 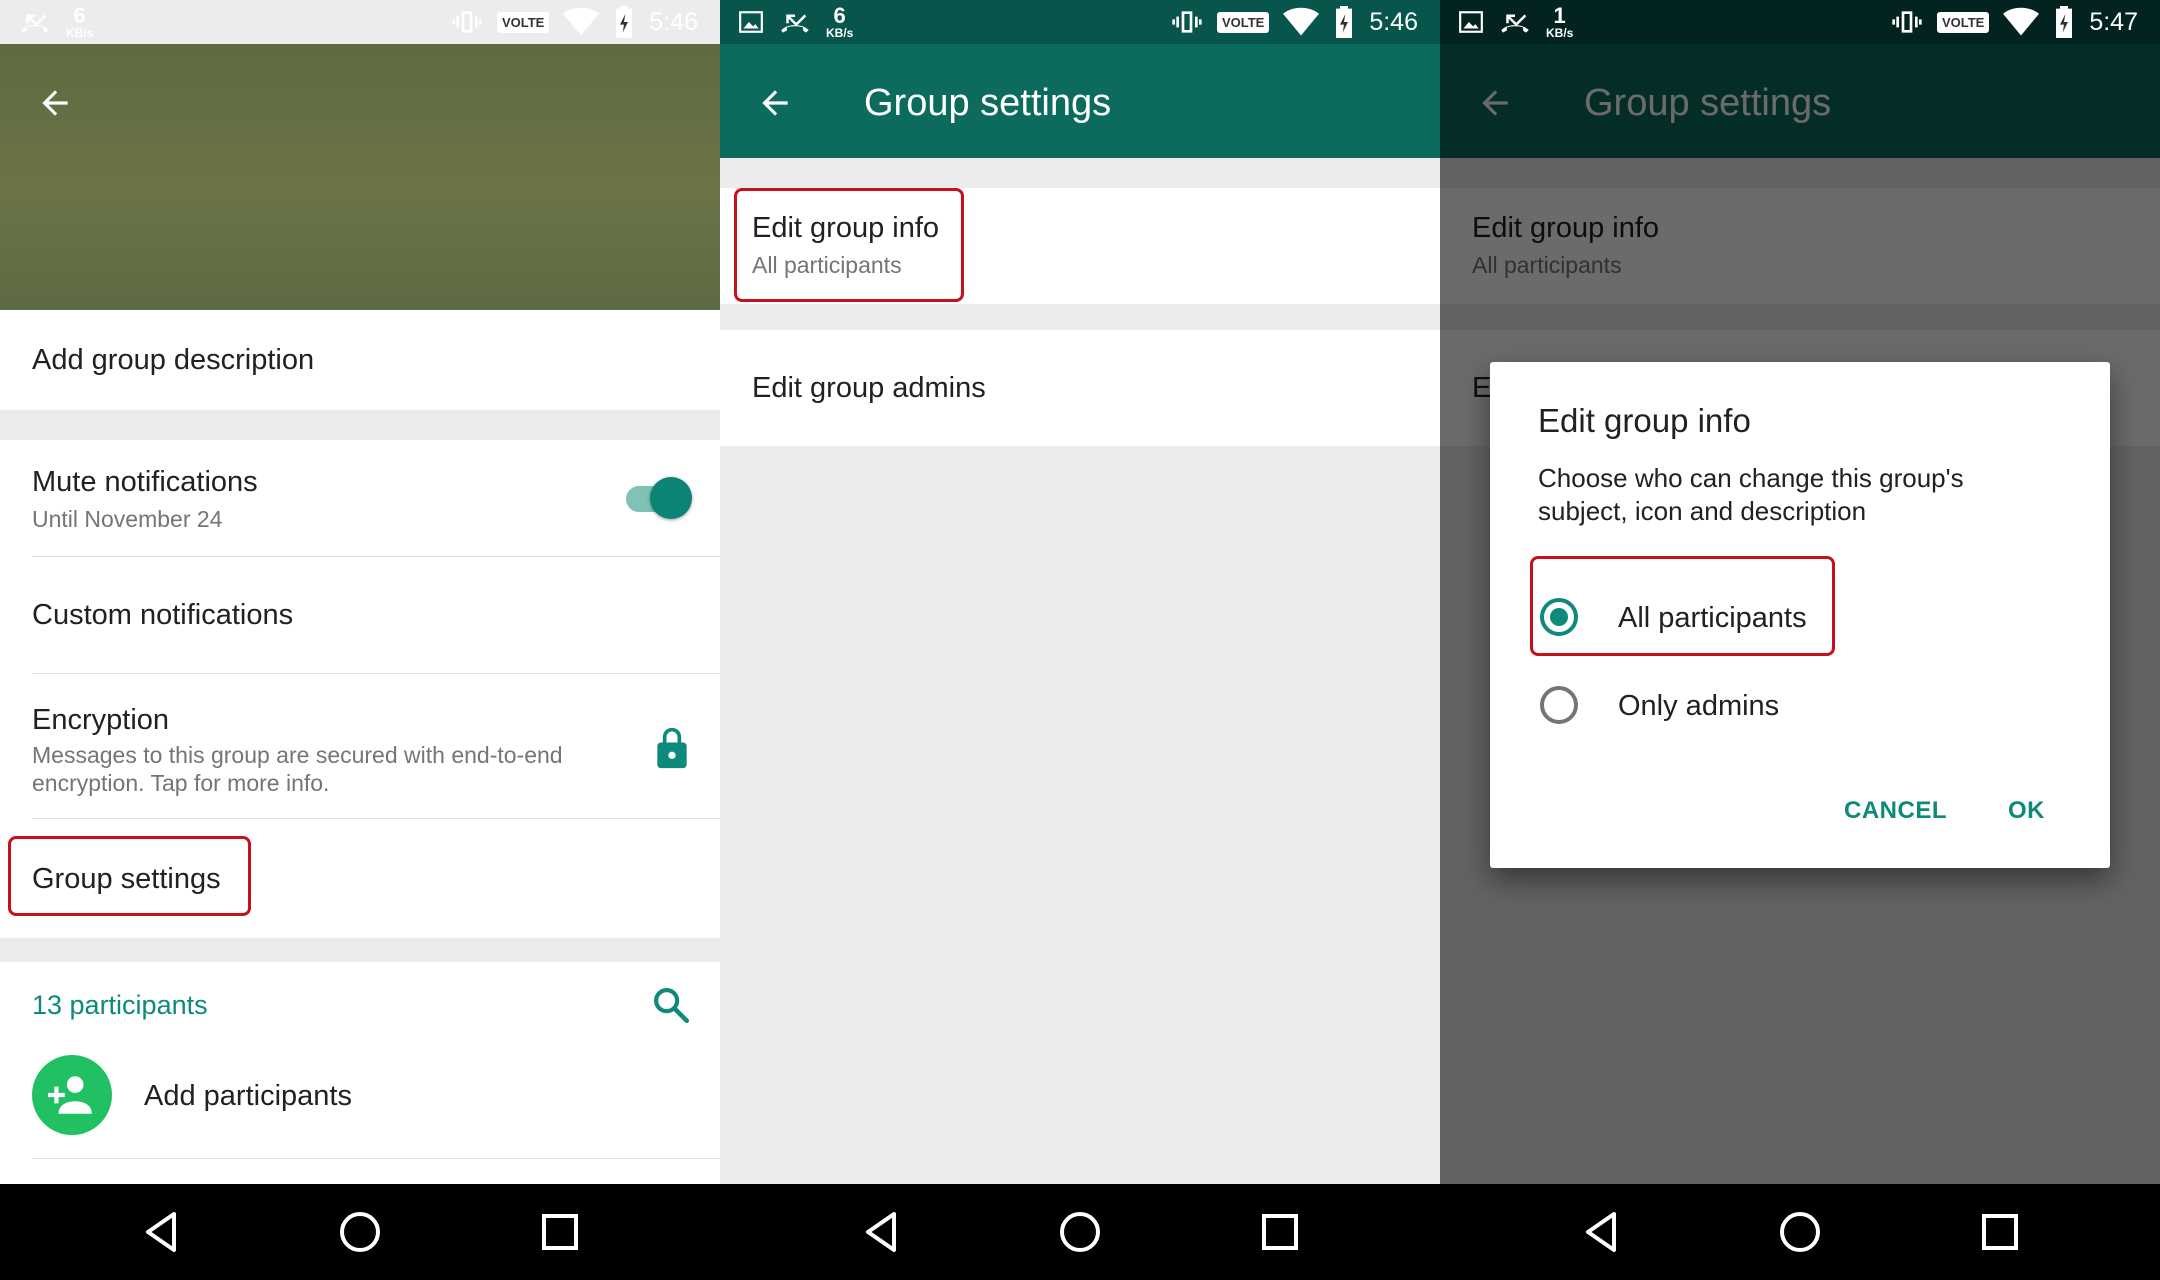 I want to click on add-description-row: Add group description, so click(x=360, y=360).